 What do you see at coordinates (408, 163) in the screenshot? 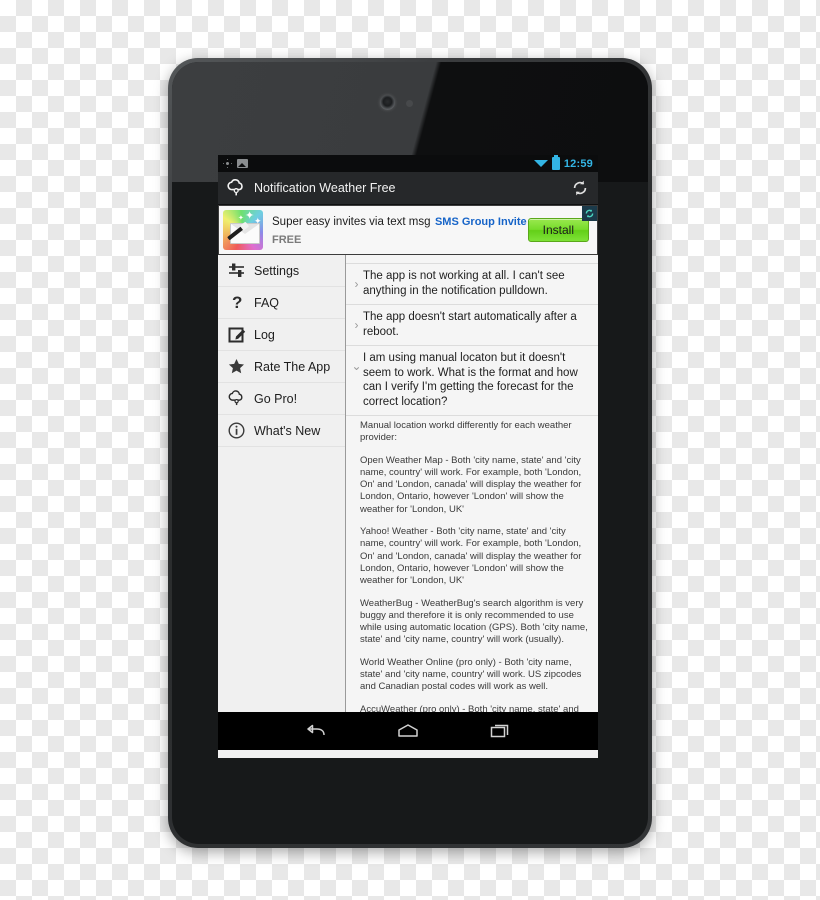
I see `status-bar: 12:59` at bounding box center [408, 163].